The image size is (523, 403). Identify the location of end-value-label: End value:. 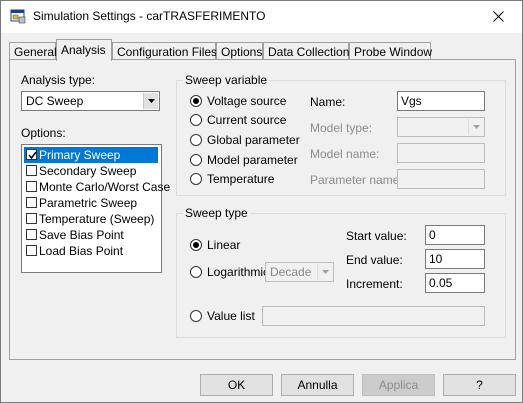
(374, 260).